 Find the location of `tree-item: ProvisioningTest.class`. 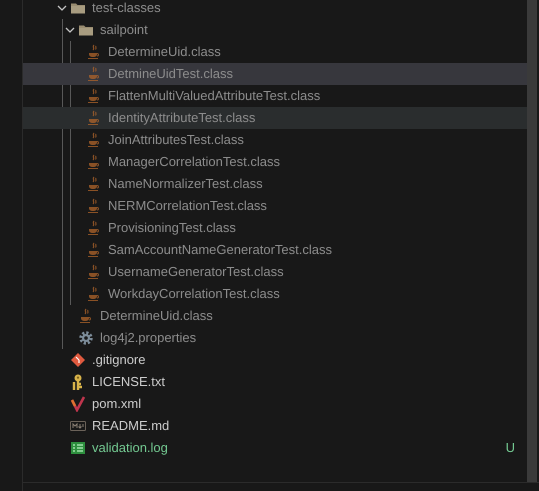

tree-item: ProvisioningTest.class is located at coordinates (275, 228).